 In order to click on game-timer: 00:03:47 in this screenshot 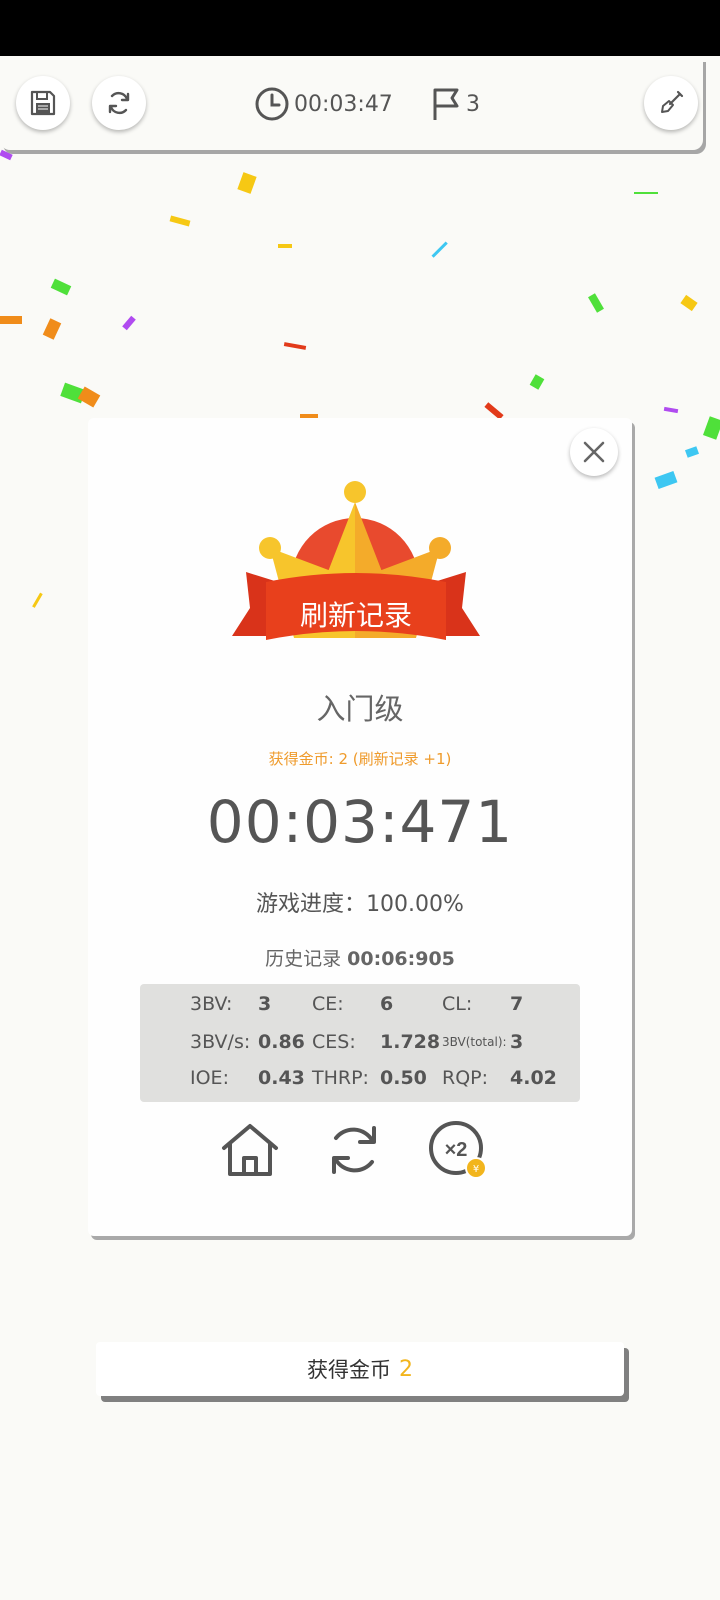, I will do `click(323, 104)`.